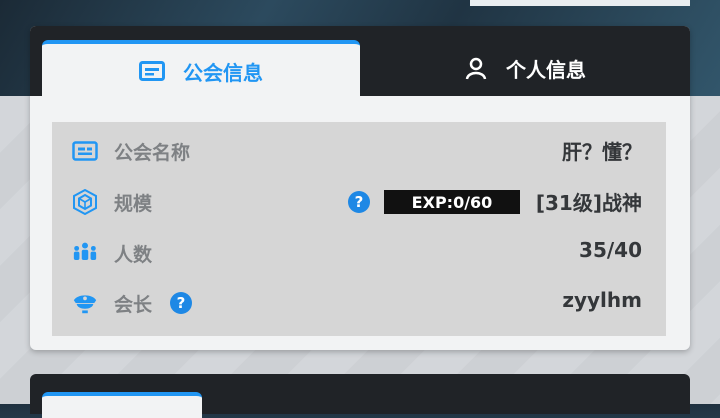  I want to click on secondary-card, so click(360, 396).